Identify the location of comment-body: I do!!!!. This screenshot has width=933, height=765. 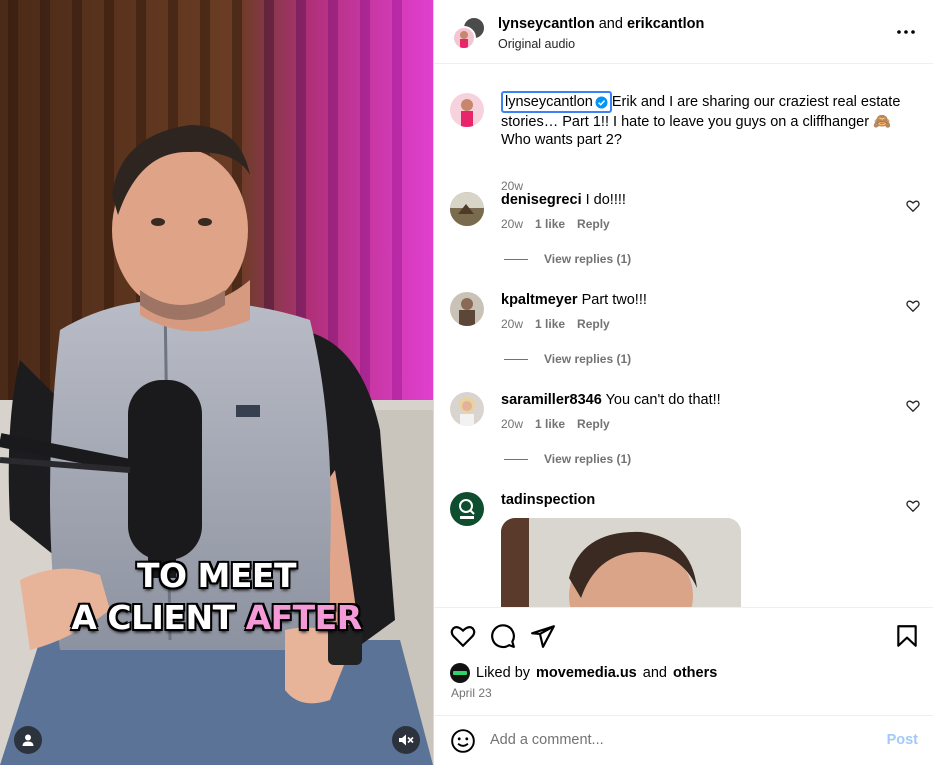
(605, 200).